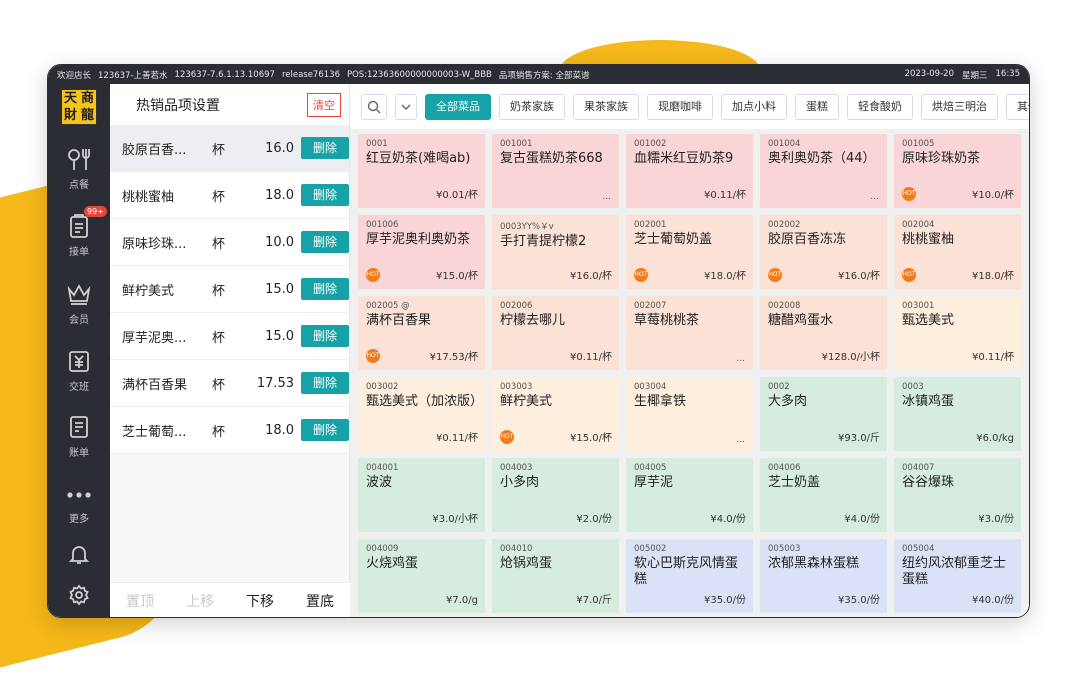 This screenshot has height=674, width=1080. Describe the element at coordinates (388, 306) in the screenshot. I see `dish-code: 002005 @` at that location.